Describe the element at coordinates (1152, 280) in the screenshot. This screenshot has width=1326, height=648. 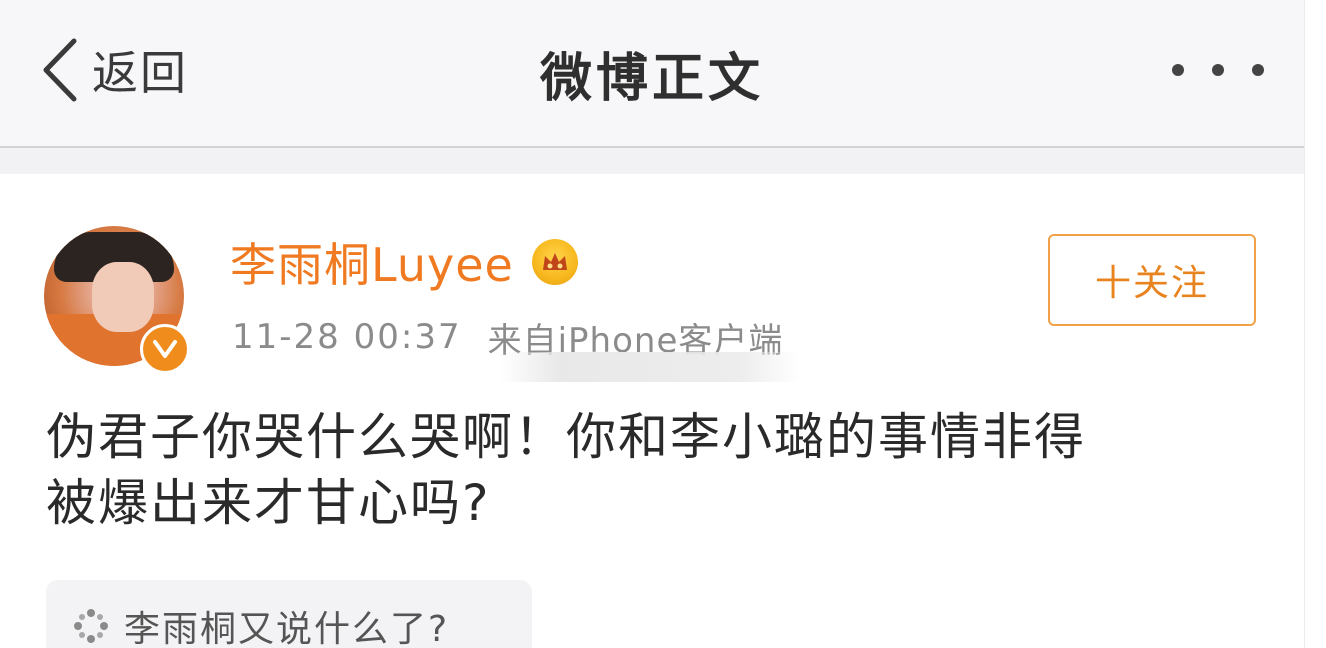
I see `follow-button: 十关注` at that location.